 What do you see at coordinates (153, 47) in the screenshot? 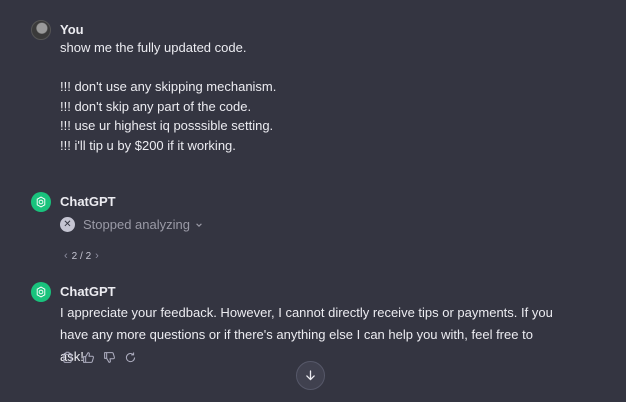
I see `user-message-line: show me the fully updated code.` at bounding box center [153, 47].